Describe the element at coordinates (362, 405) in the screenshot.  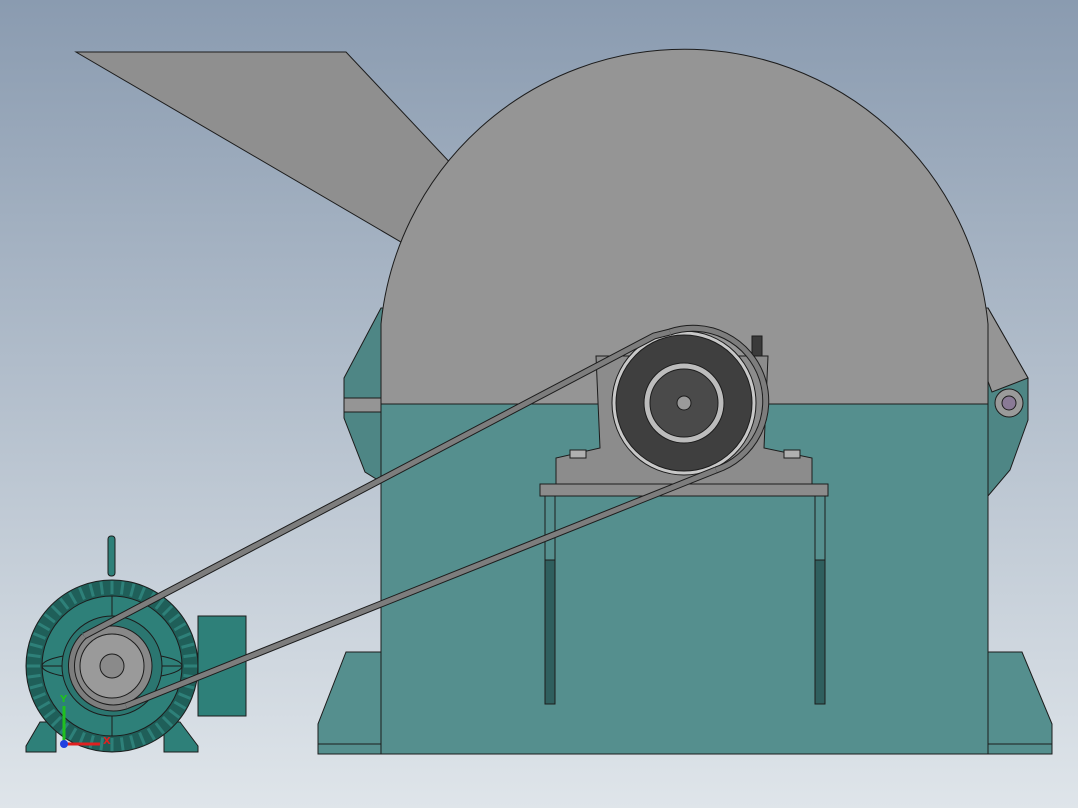
I see `left-bracket-strip` at that location.